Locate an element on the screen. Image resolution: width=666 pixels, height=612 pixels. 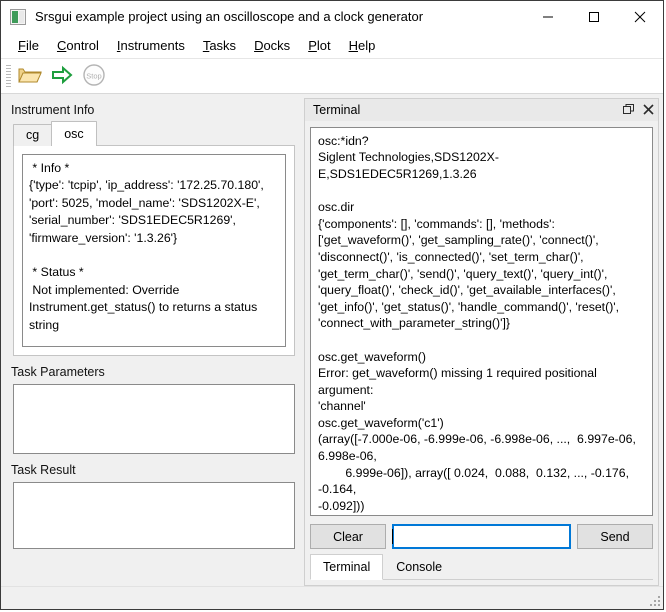
svg-text: Stop is located at coordinates (93, 75).